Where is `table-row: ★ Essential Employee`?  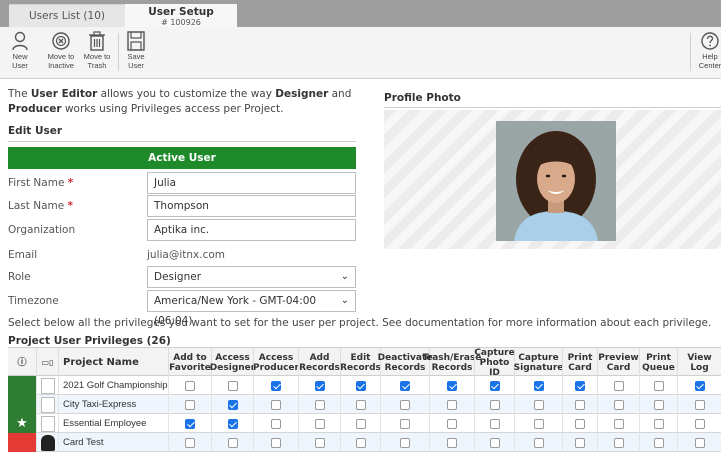
table-row: ★ Essential Employee is located at coordinates (364, 423).